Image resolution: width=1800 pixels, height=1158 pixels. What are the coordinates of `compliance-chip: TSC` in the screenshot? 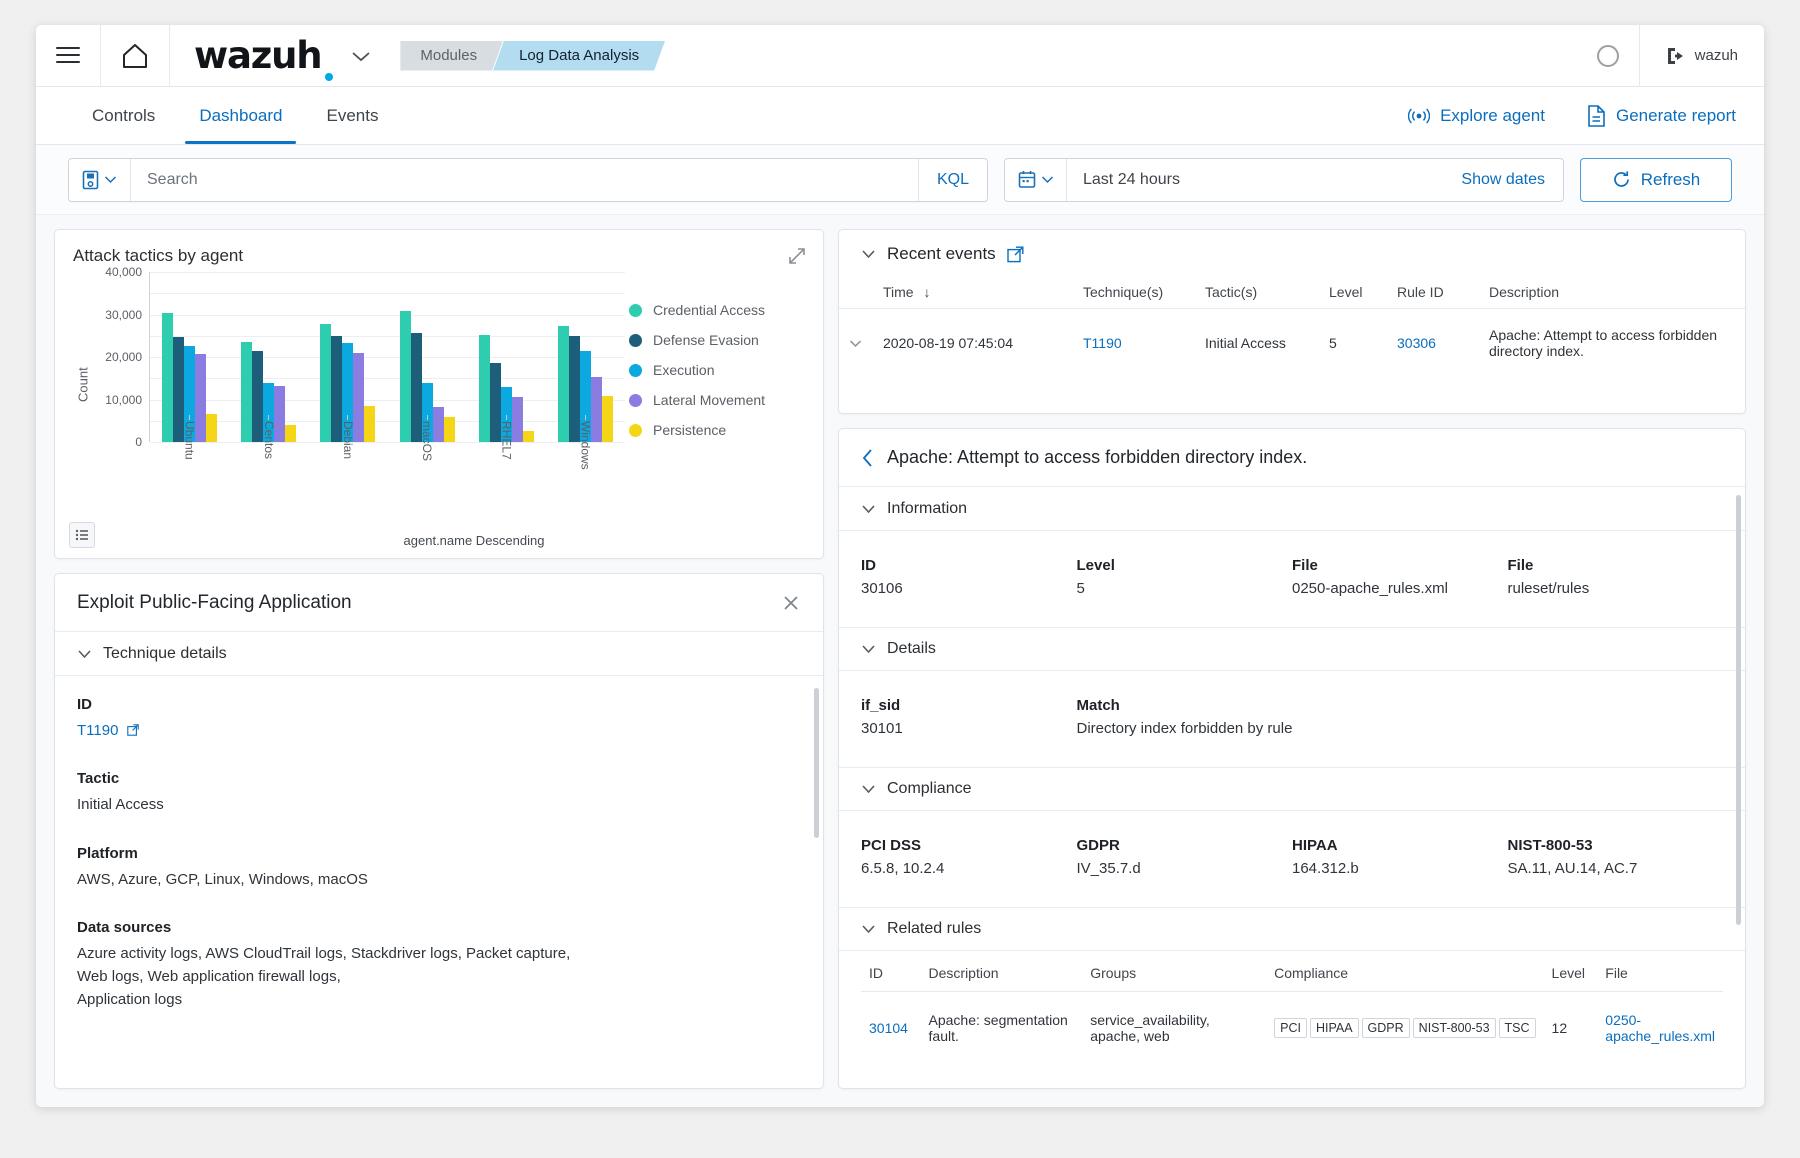 It's located at (1517, 1028).